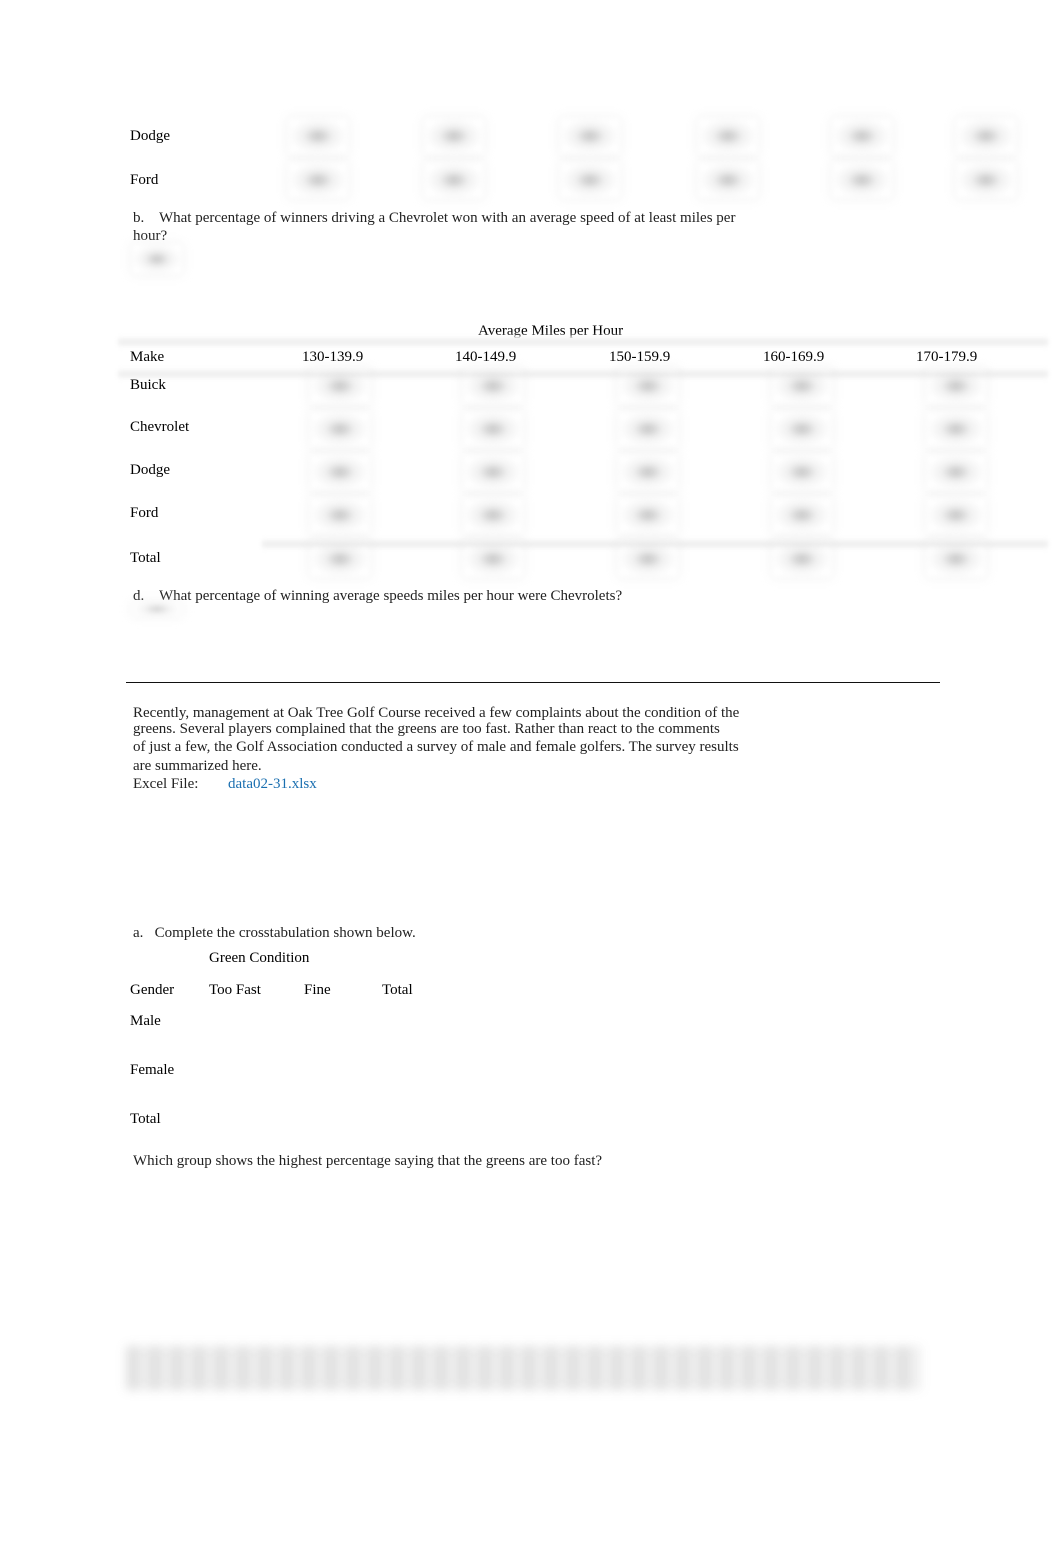 The width and height of the screenshot is (1062, 1556). I want to click on header-band, so click(583, 342).